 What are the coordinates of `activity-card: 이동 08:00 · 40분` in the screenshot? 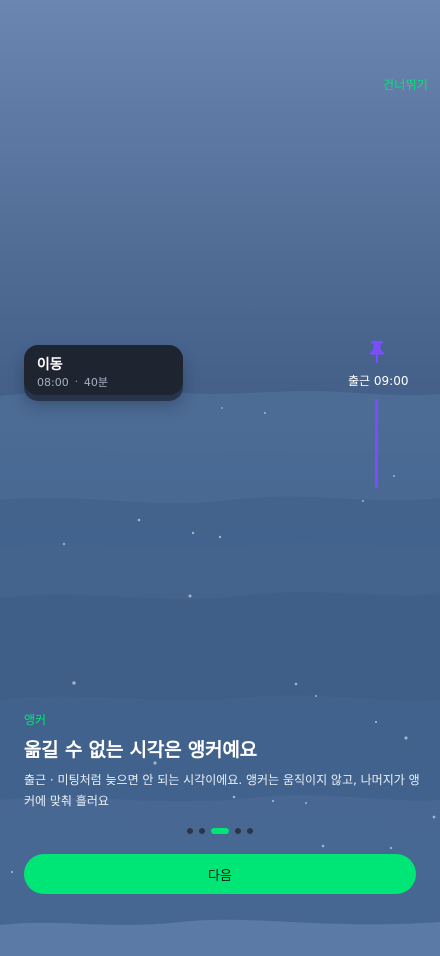 It's located at (103, 370).